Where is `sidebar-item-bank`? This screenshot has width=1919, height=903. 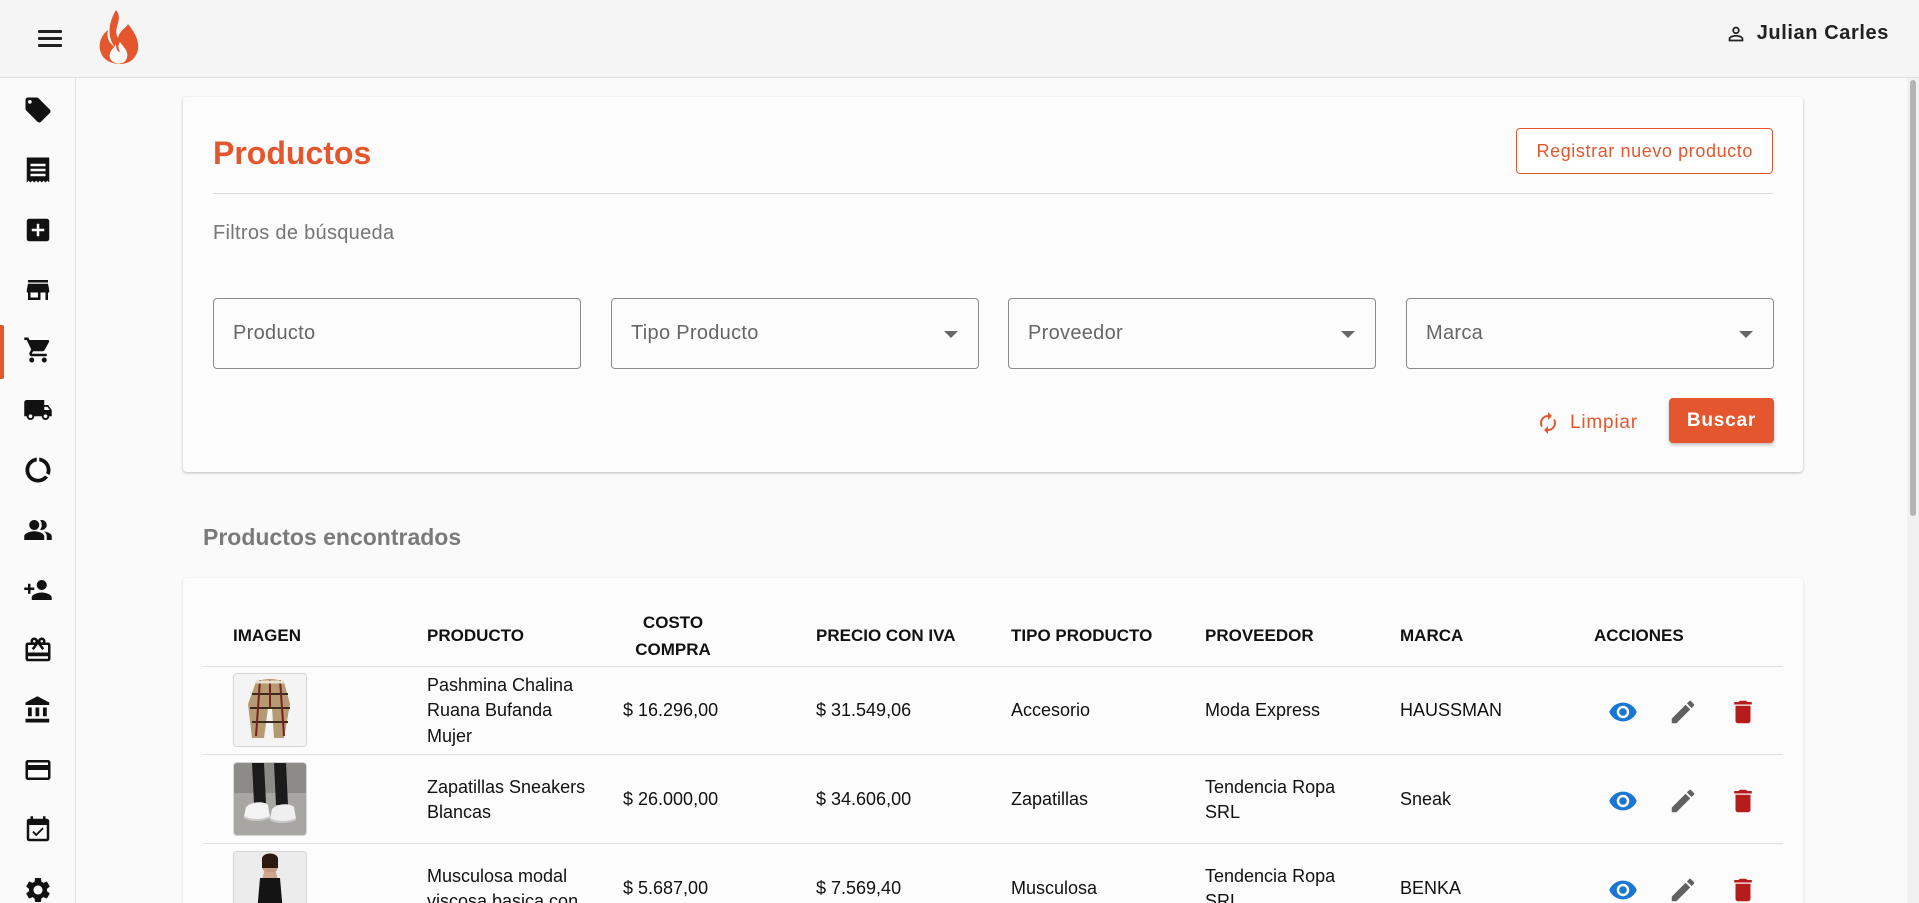
sidebar-item-bank is located at coordinates (37, 710).